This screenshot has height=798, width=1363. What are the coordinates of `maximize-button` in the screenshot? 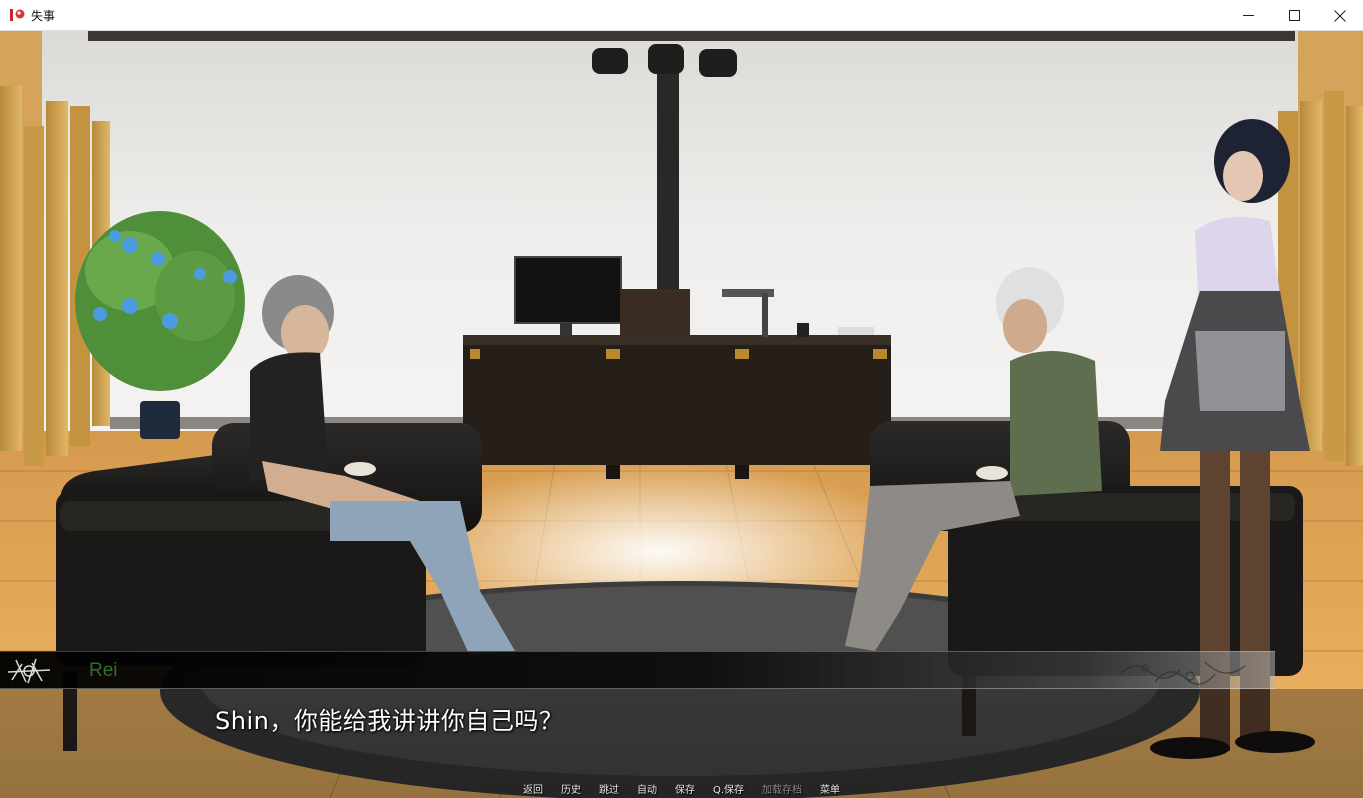 It's located at (1294, 15).